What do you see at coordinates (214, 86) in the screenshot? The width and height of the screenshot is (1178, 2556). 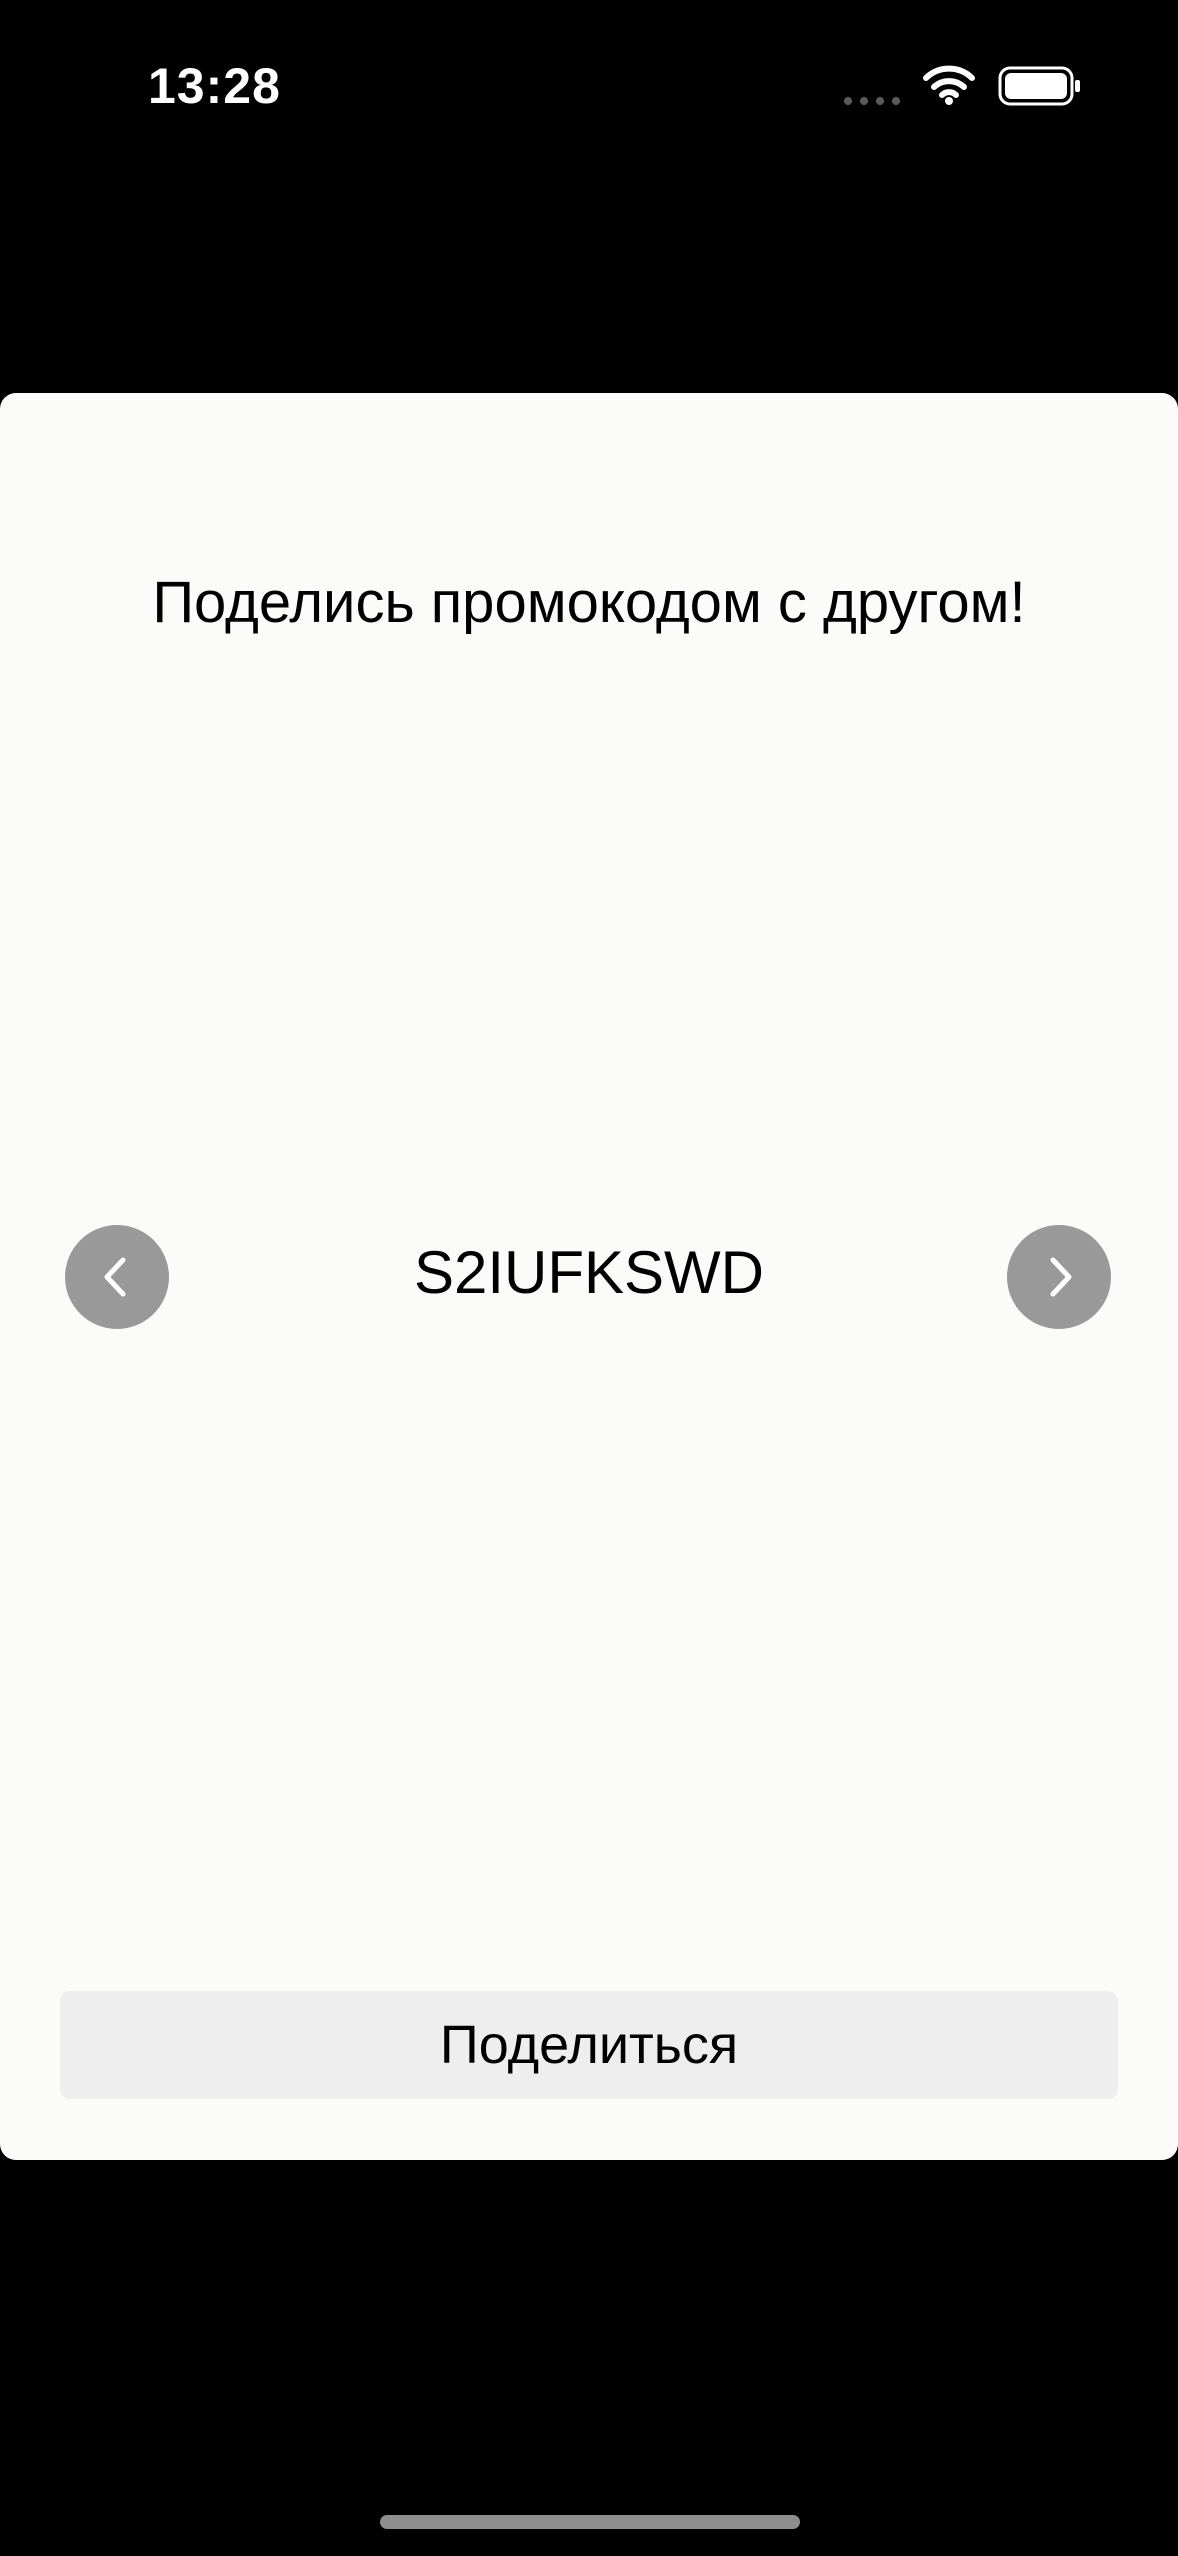 I see `status-time: 13:28` at bounding box center [214, 86].